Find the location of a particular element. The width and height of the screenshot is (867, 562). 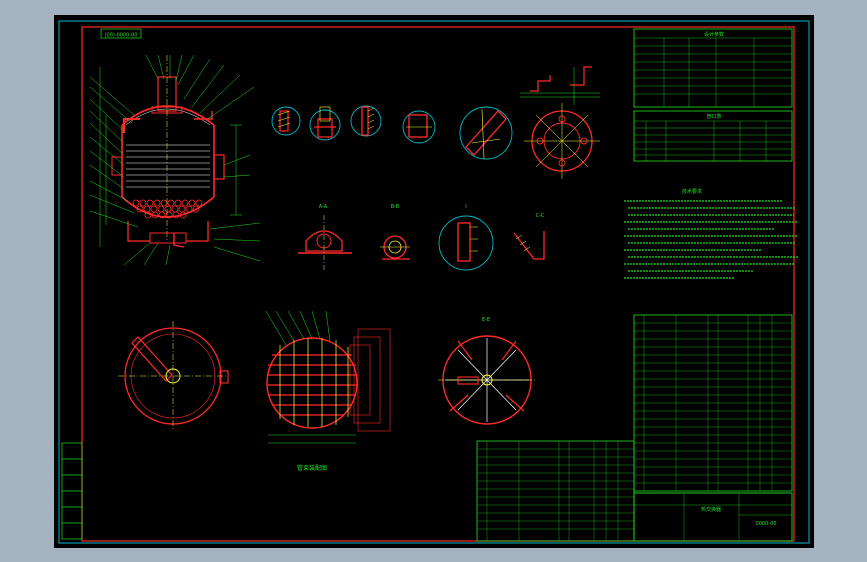

bottom-plan-views: 管束装配图 E-E is located at coordinates (327, 391).